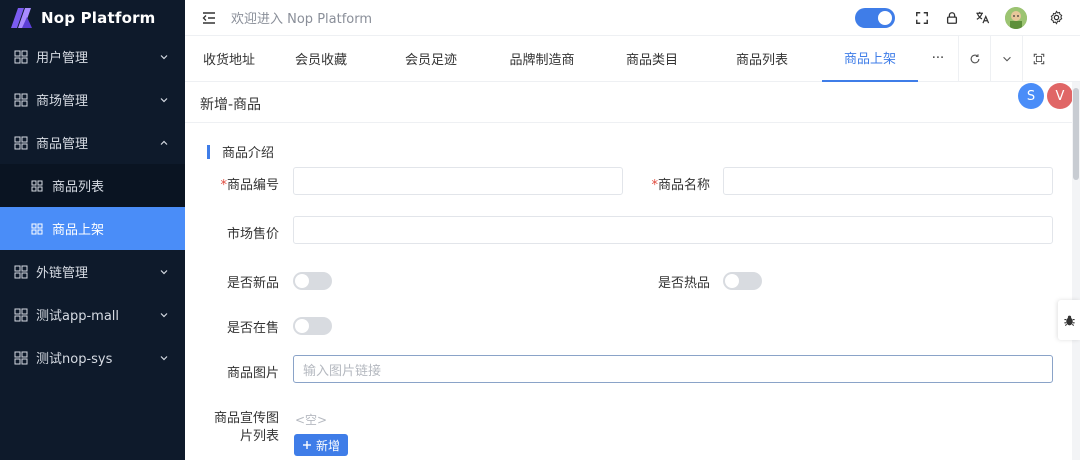 The width and height of the screenshot is (1080, 460). Describe the element at coordinates (312, 281) in the screenshot. I see `is-new-switch` at that location.